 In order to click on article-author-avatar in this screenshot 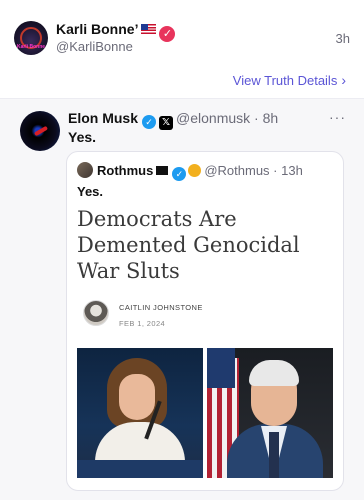, I will do `click(96, 313)`.